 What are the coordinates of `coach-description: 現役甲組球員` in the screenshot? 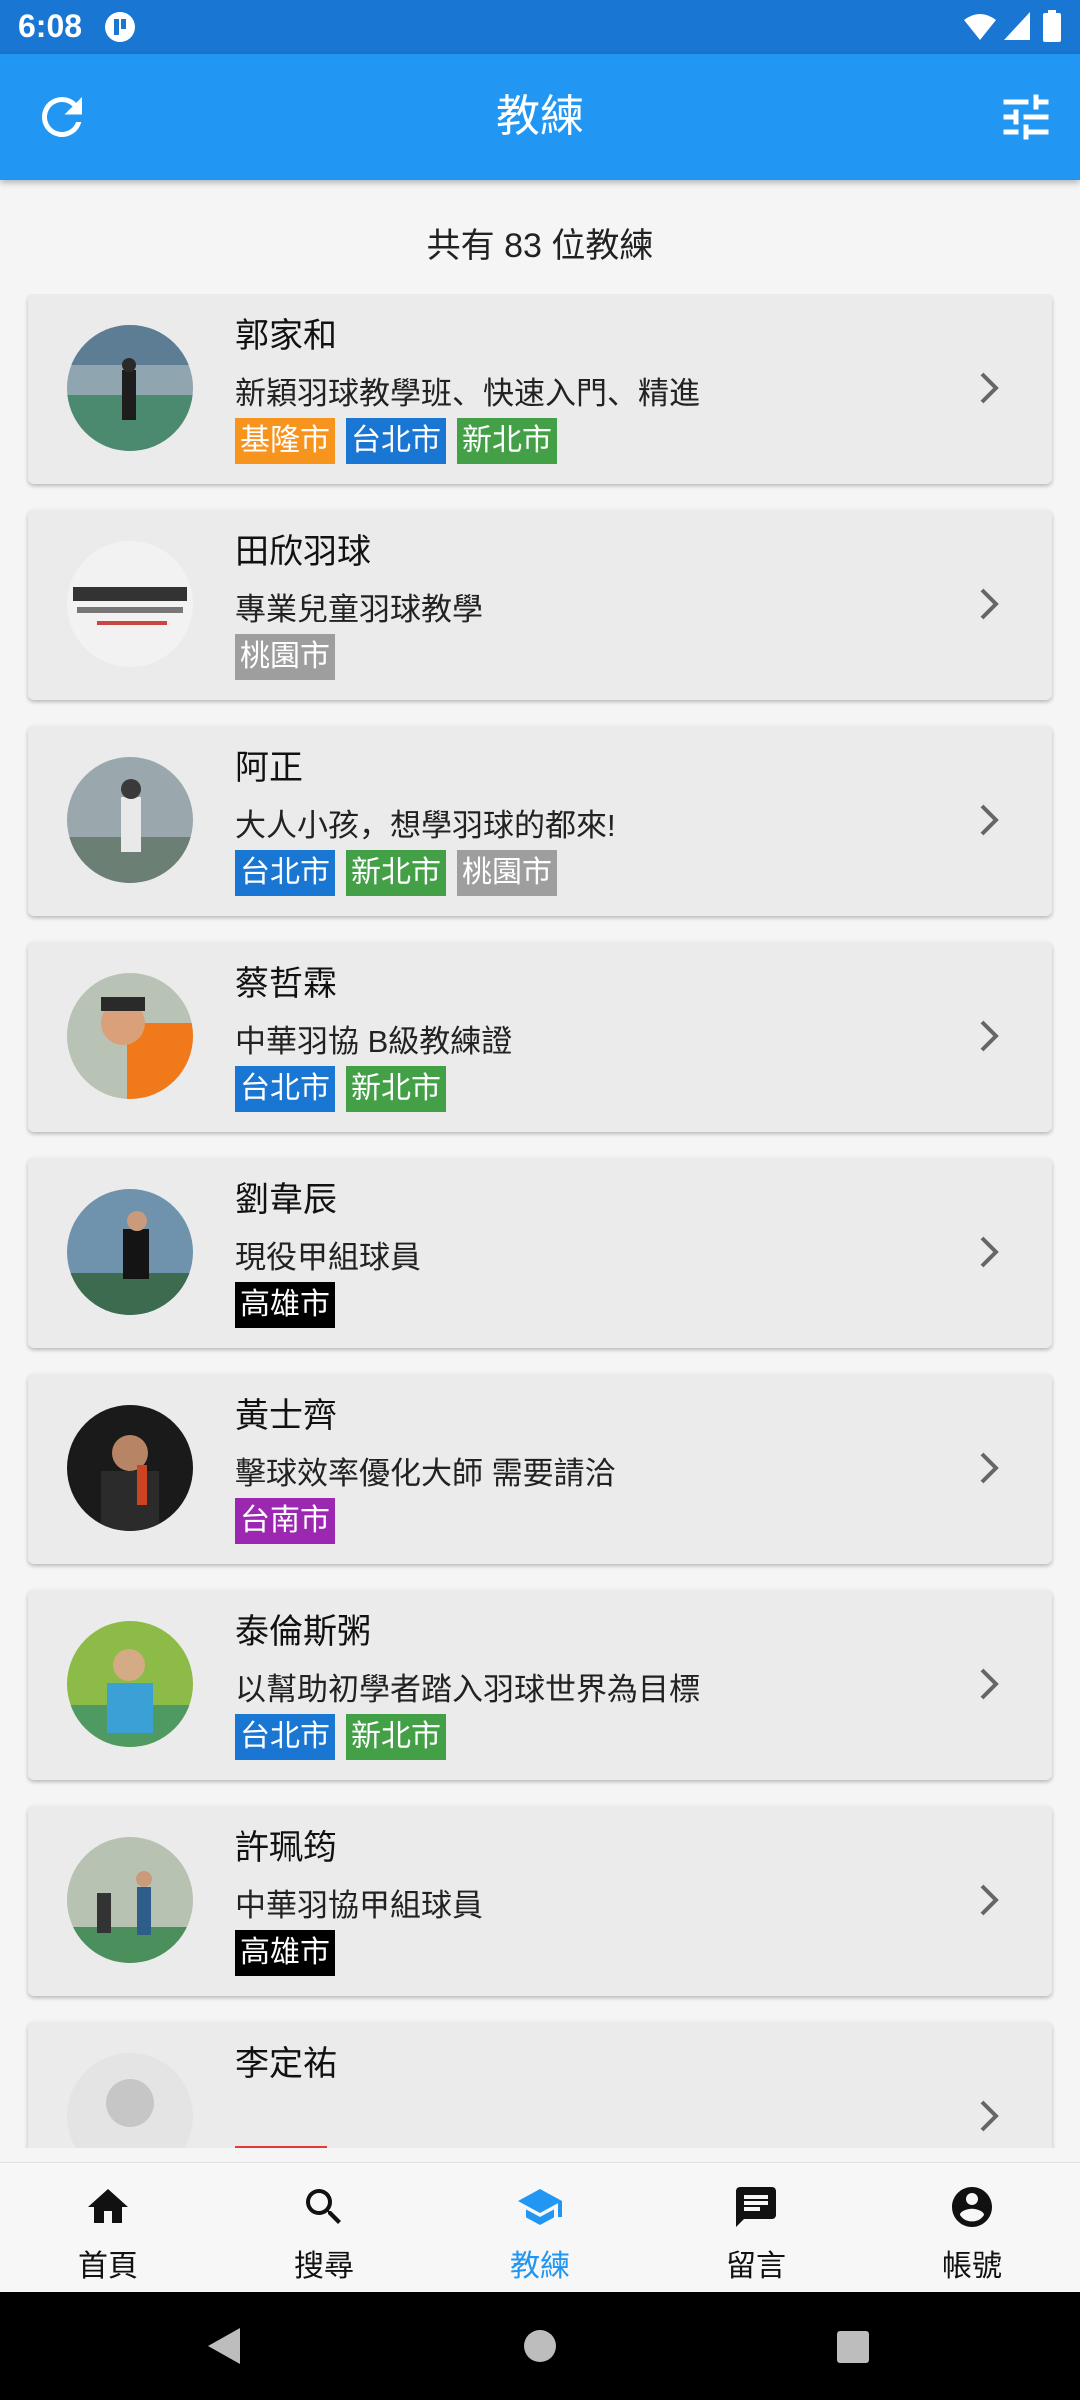 It's located at (328, 1257).